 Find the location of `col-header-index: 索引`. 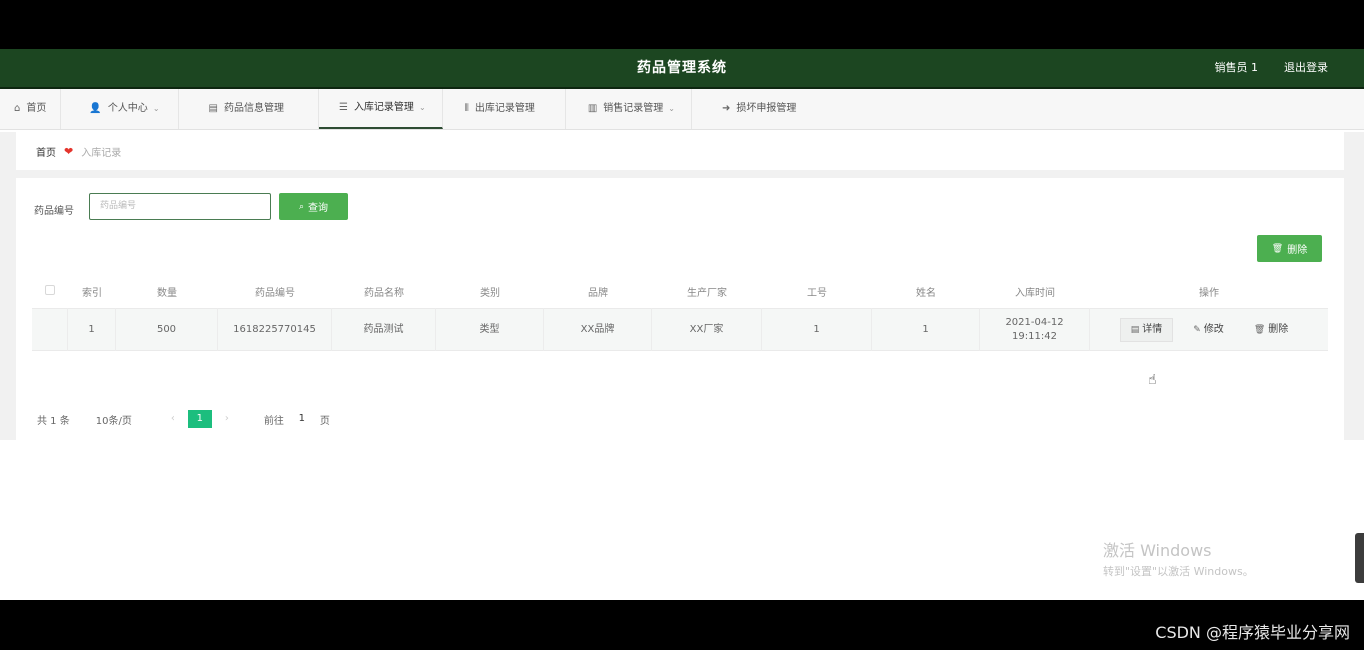

col-header-index: 索引 is located at coordinates (92, 293).